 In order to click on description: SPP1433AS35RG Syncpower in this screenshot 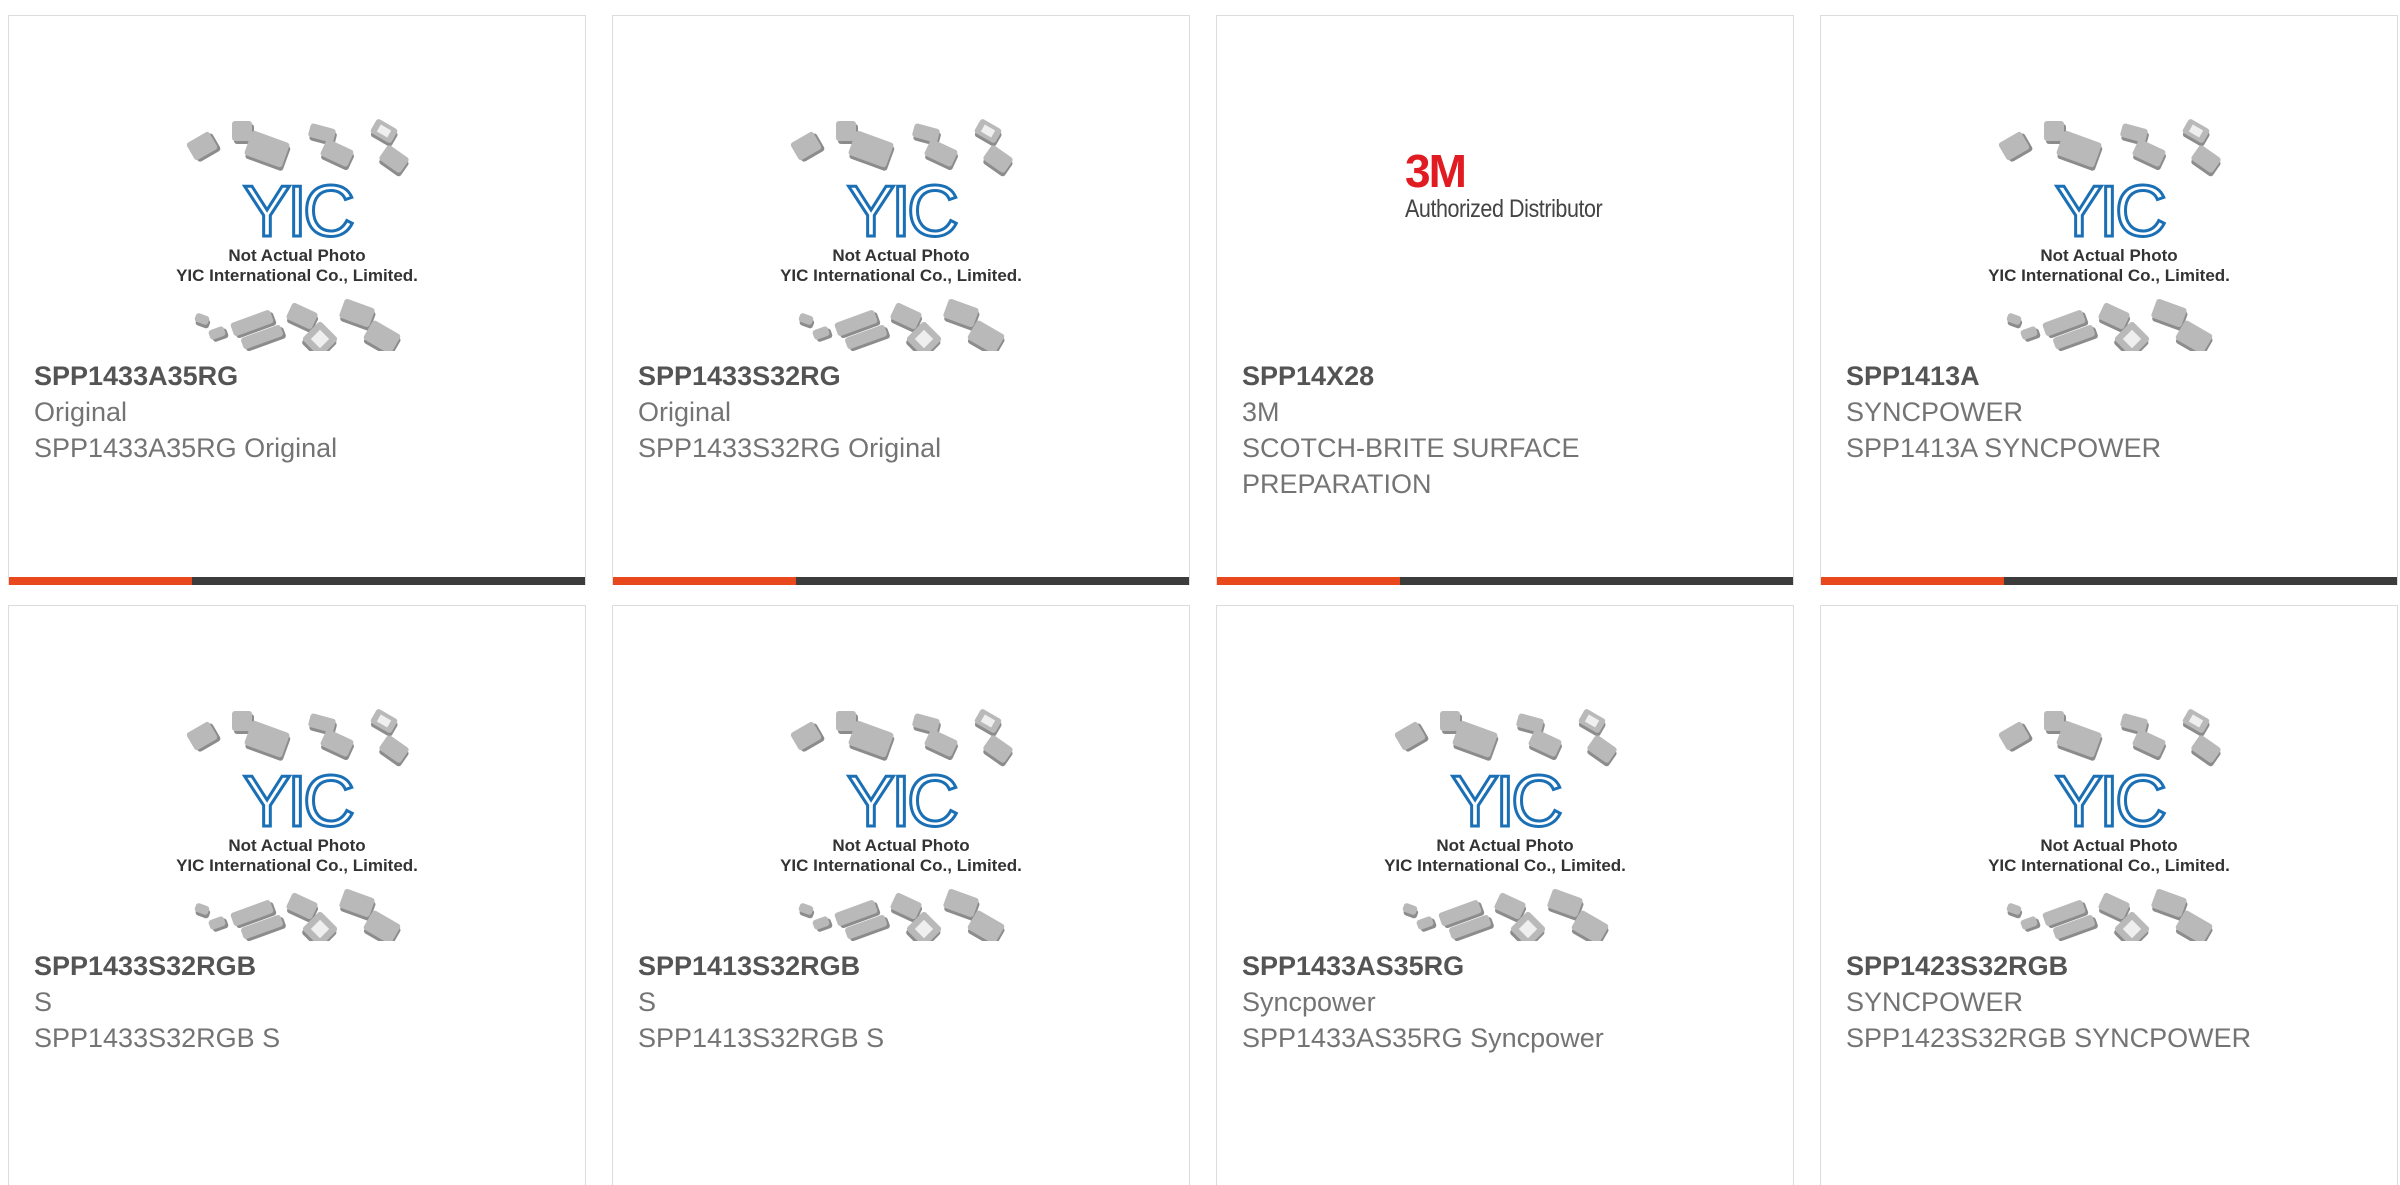, I will do `click(1423, 1038)`.